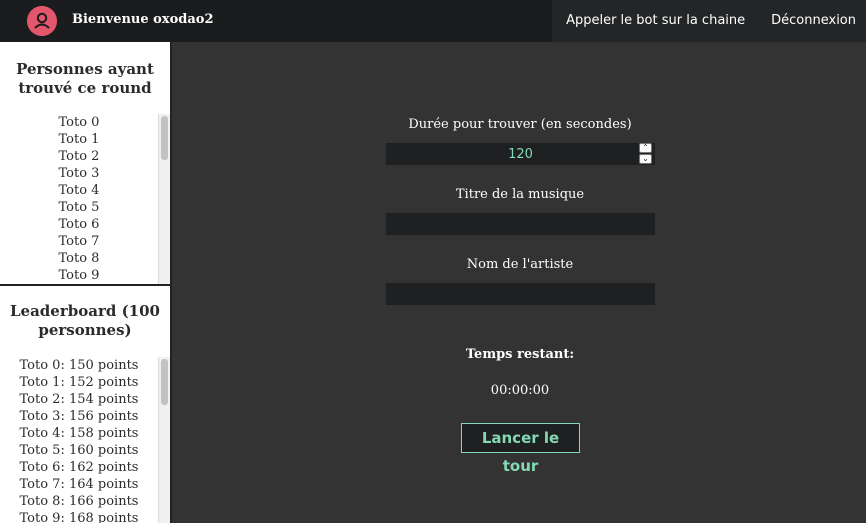  Describe the element at coordinates (79, 156) in the screenshot. I see `list-item: Toto 2` at that location.